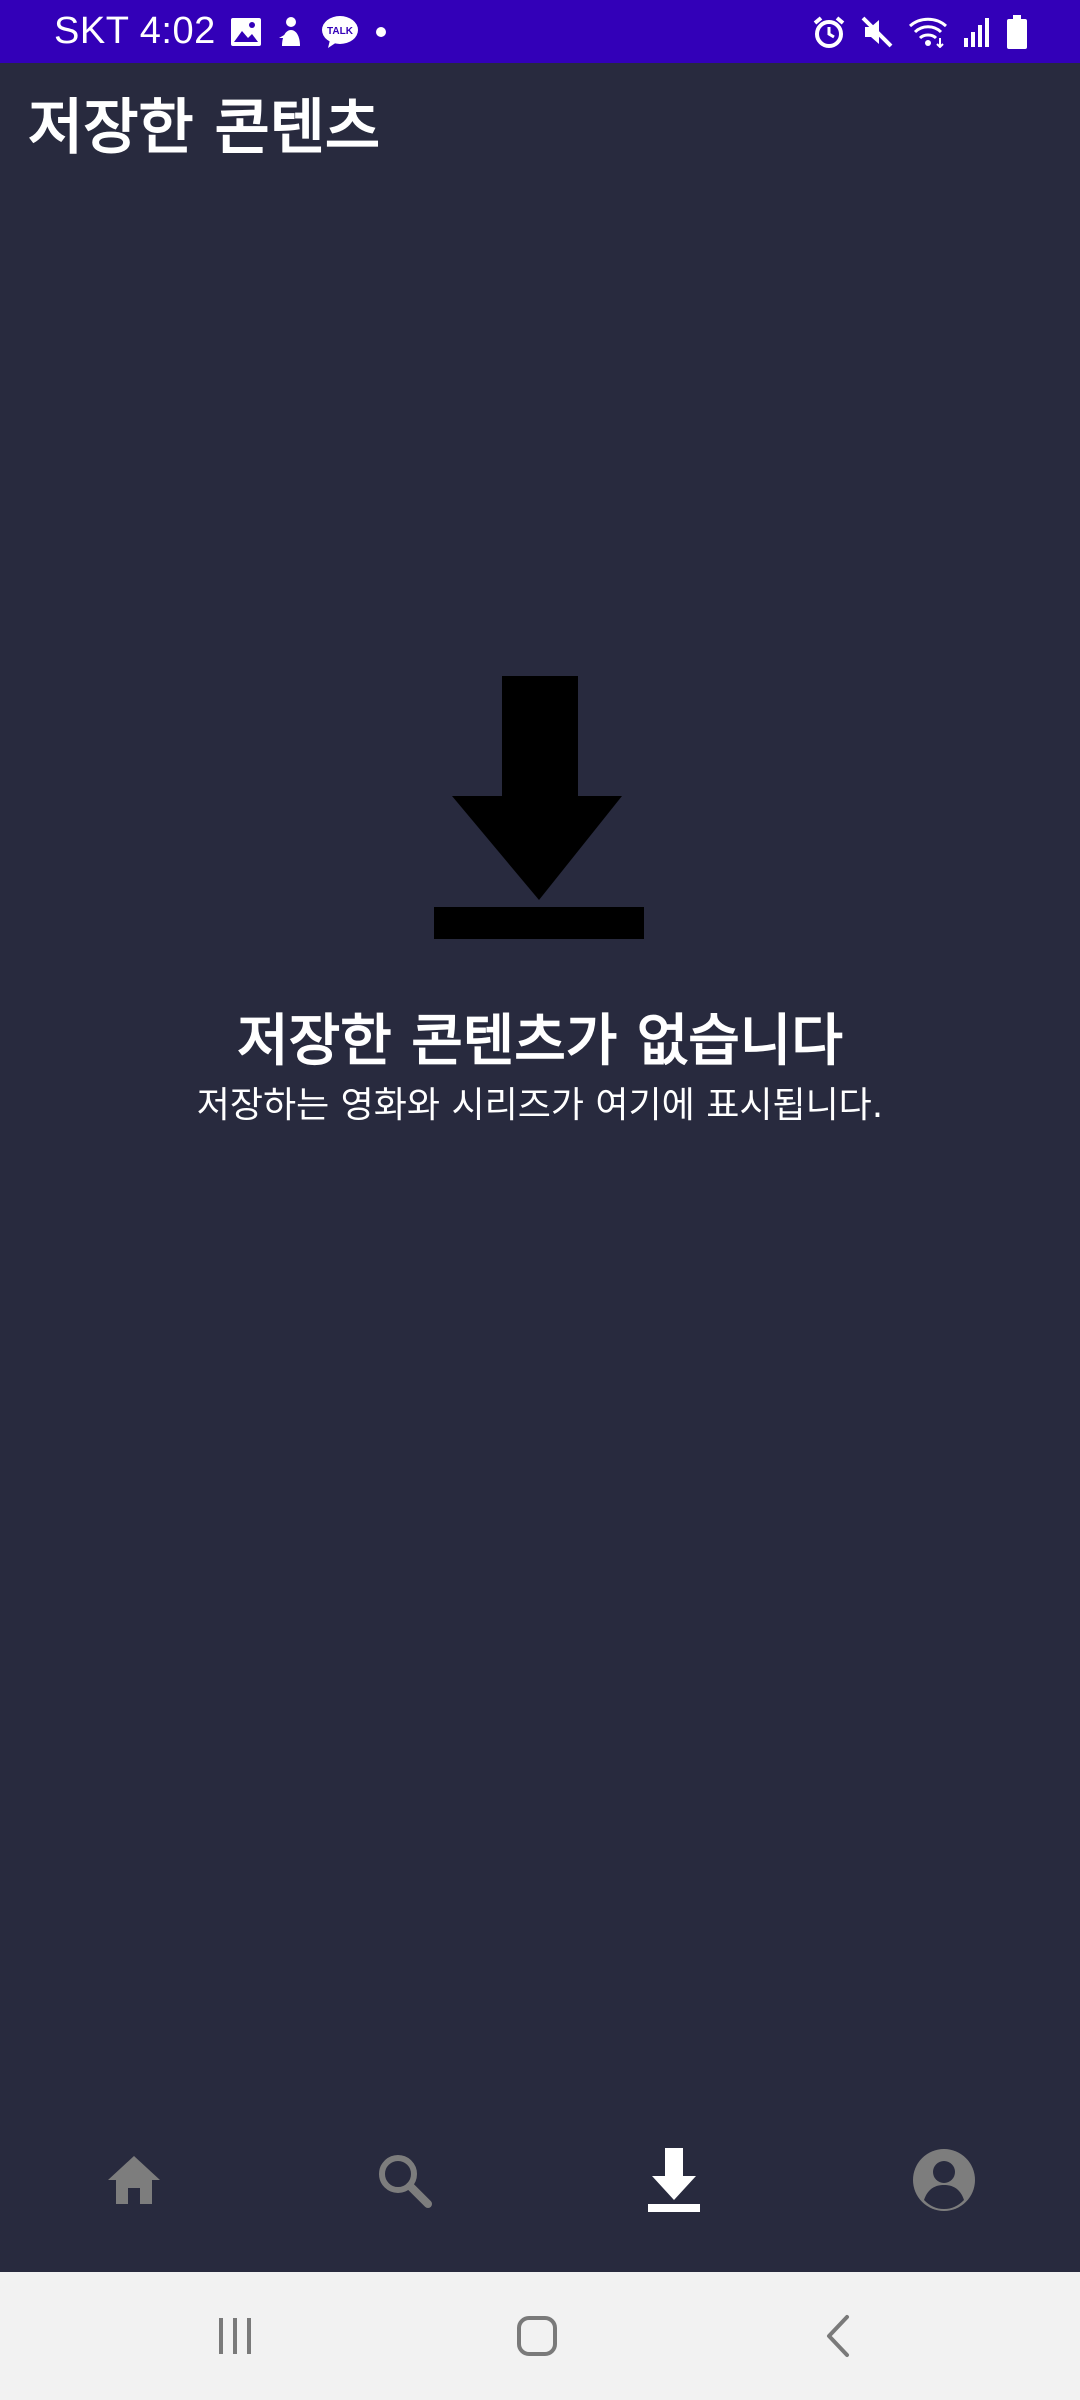 The image size is (1080, 2400). What do you see at coordinates (540, 31) in the screenshot?
I see `status-bar: SKT 4:02 TALK` at bounding box center [540, 31].